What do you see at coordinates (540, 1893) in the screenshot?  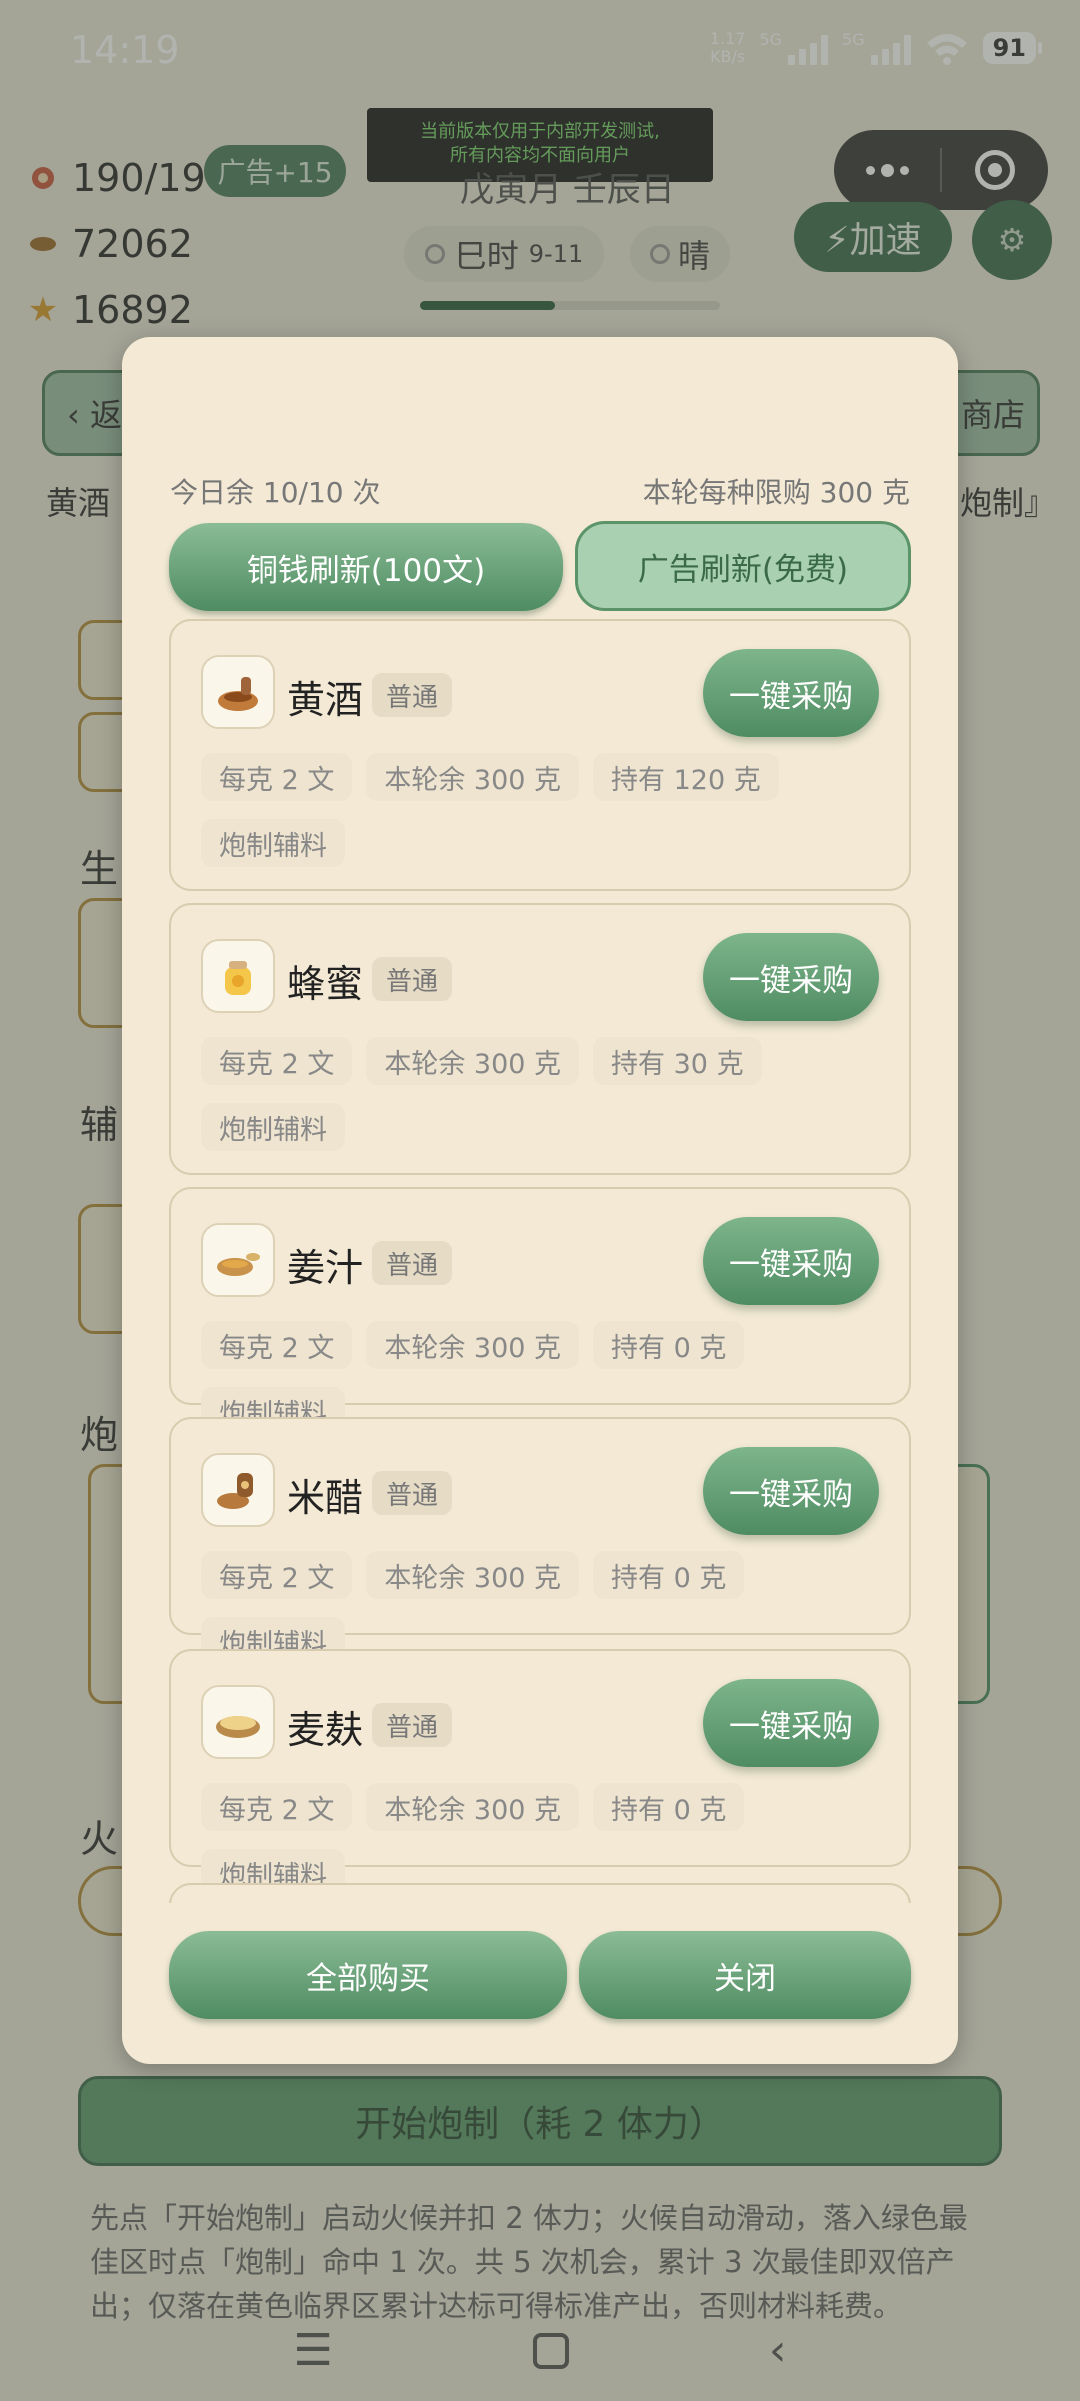 I see `item-card-partial` at bounding box center [540, 1893].